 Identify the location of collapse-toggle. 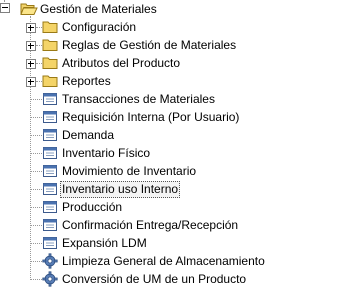
(5, 8).